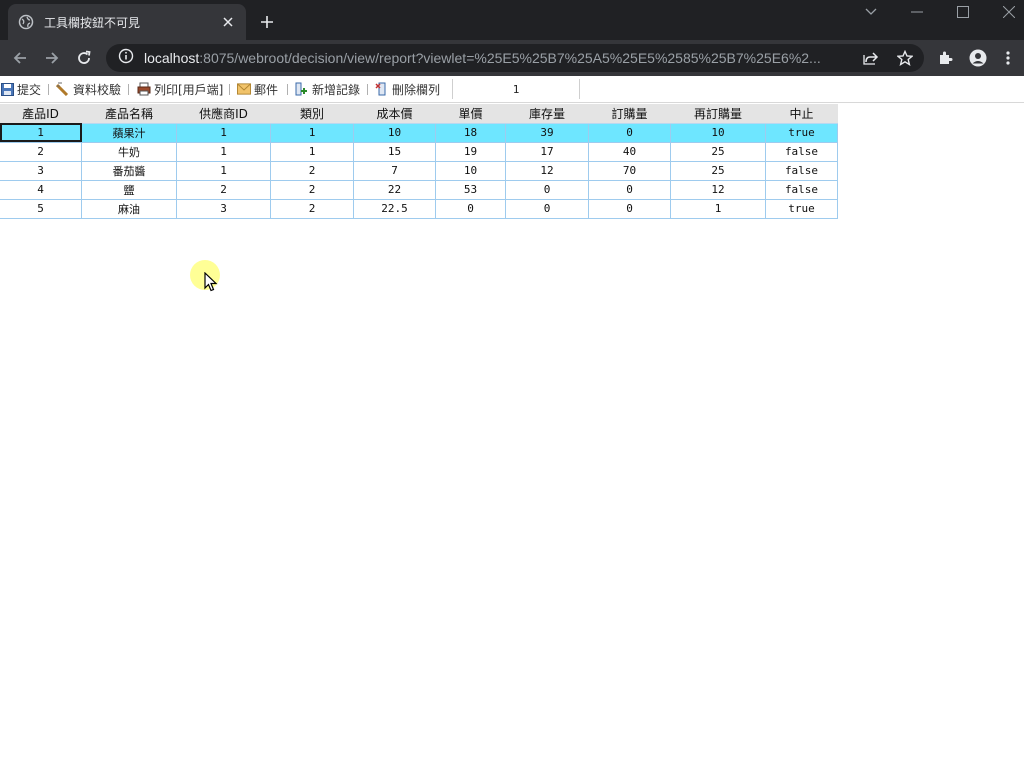  I want to click on table-row: 4 鹽 2 2 22 53 0 0 12 false, so click(419, 189).